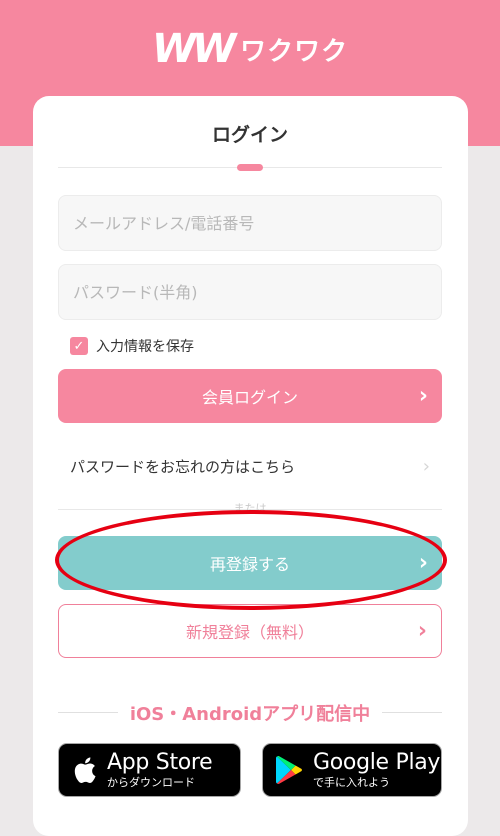 The height and width of the screenshot is (836, 500). What do you see at coordinates (289, 770) in the screenshot?
I see `google-play-icon` at bounding box center [289, 770].